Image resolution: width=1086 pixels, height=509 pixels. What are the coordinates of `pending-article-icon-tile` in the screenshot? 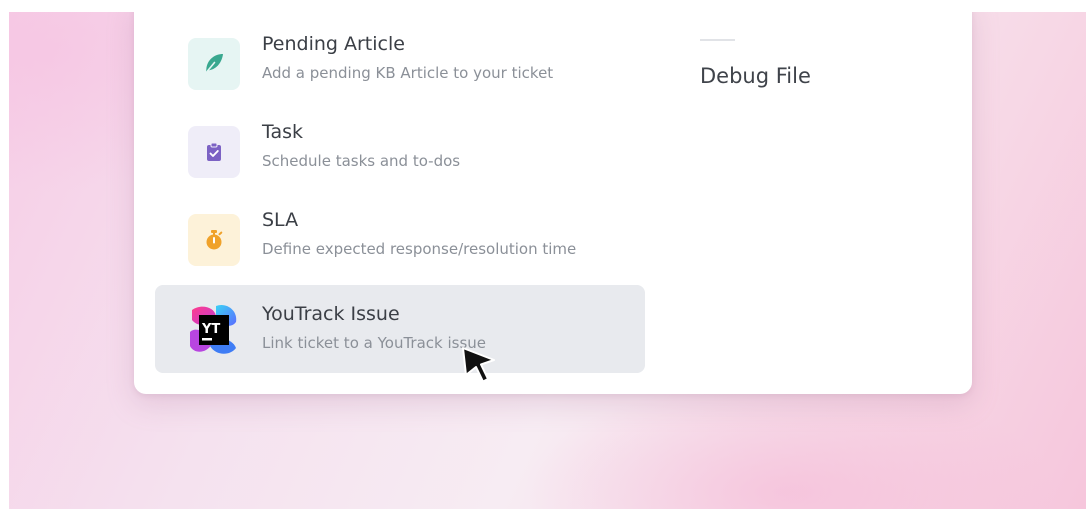 It's located at (214, 64).